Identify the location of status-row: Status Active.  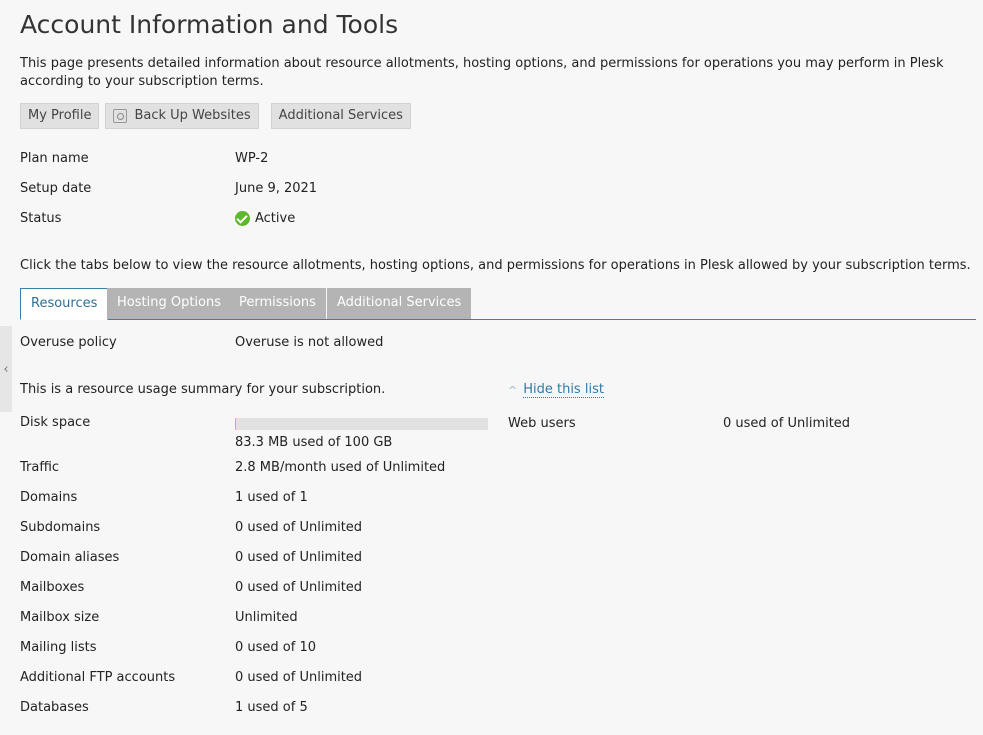
(157, 218).